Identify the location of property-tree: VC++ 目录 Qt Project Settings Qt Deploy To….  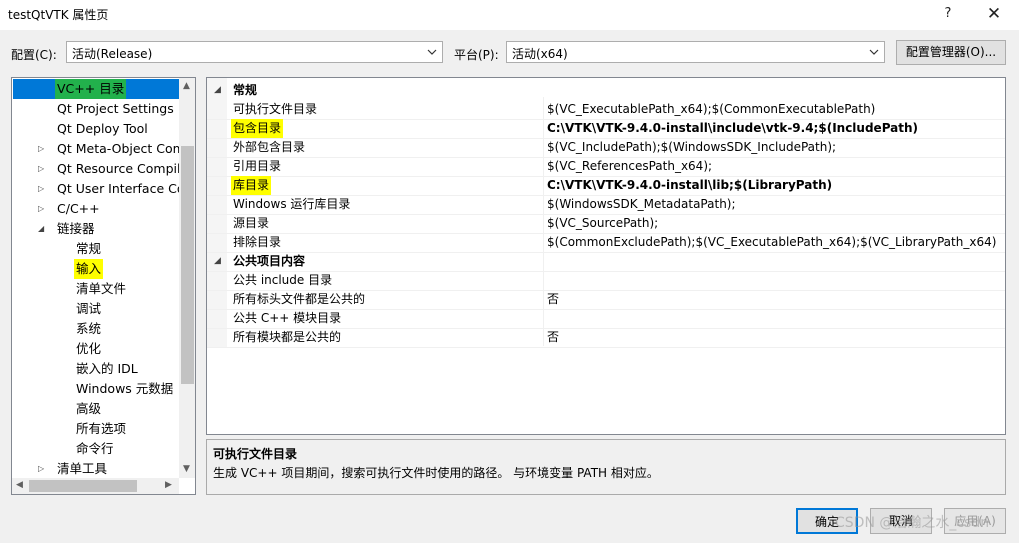
(103, 286).